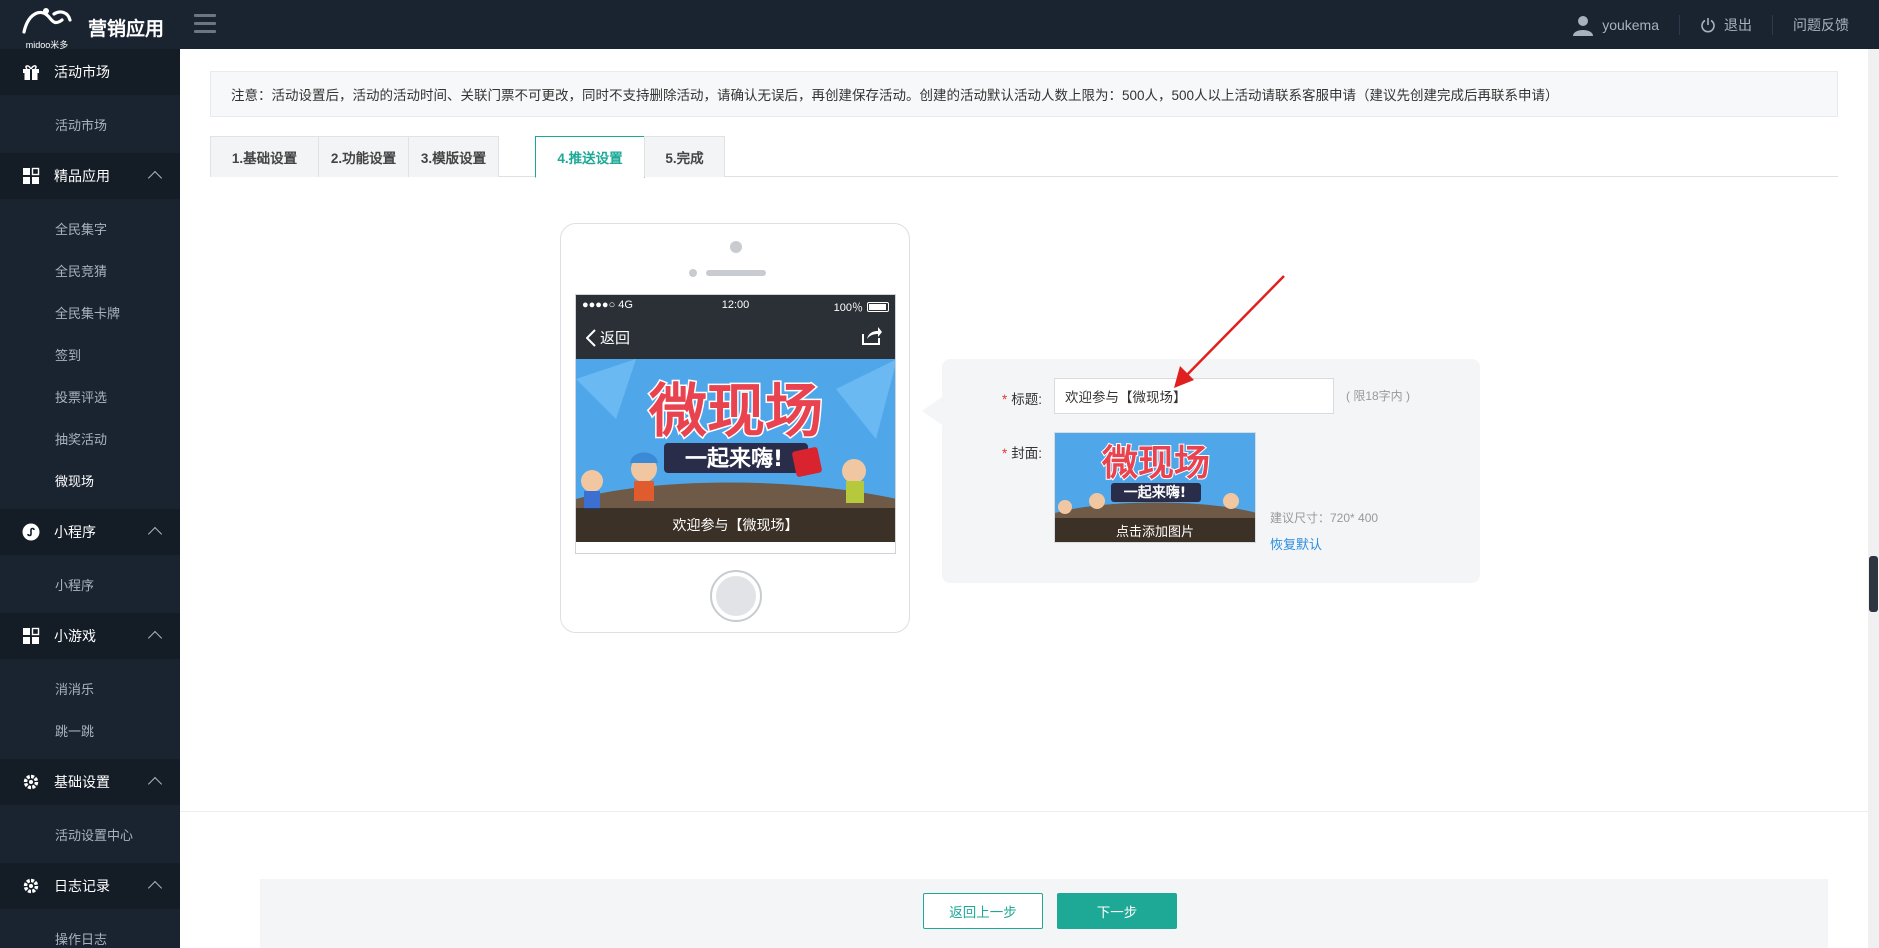  Describe the element at coordinates (1296, 543) in the screenshot. I see `restore-default-link: 恢复默认` at that location.